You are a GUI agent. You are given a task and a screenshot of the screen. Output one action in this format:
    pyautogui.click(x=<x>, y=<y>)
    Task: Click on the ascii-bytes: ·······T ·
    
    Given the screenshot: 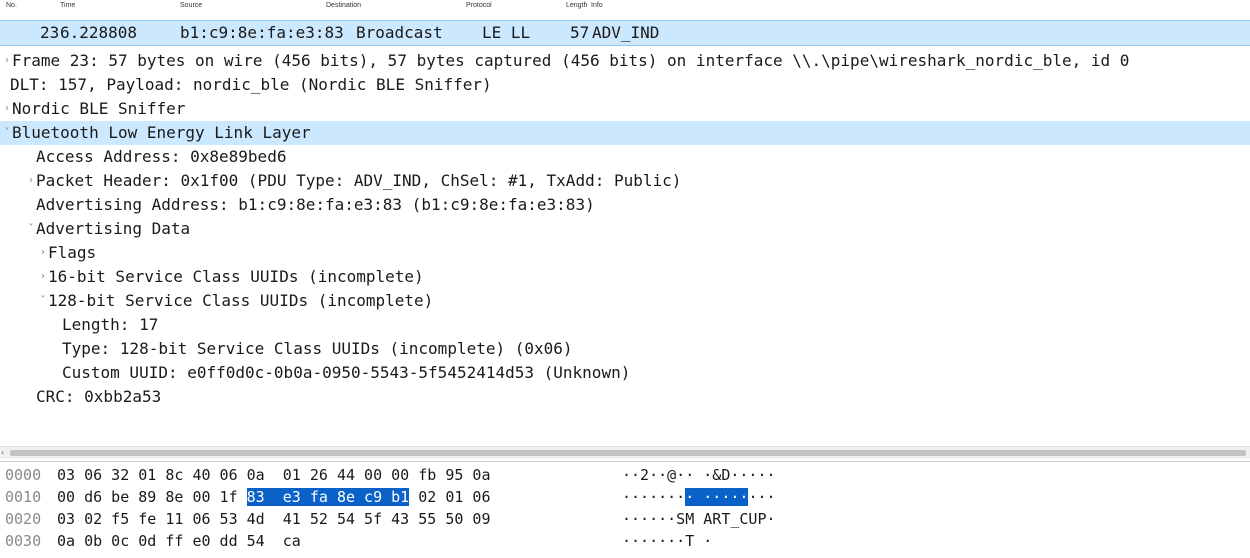 What is the action you would take?
    pyautogui.click(x=667, y=541)
    